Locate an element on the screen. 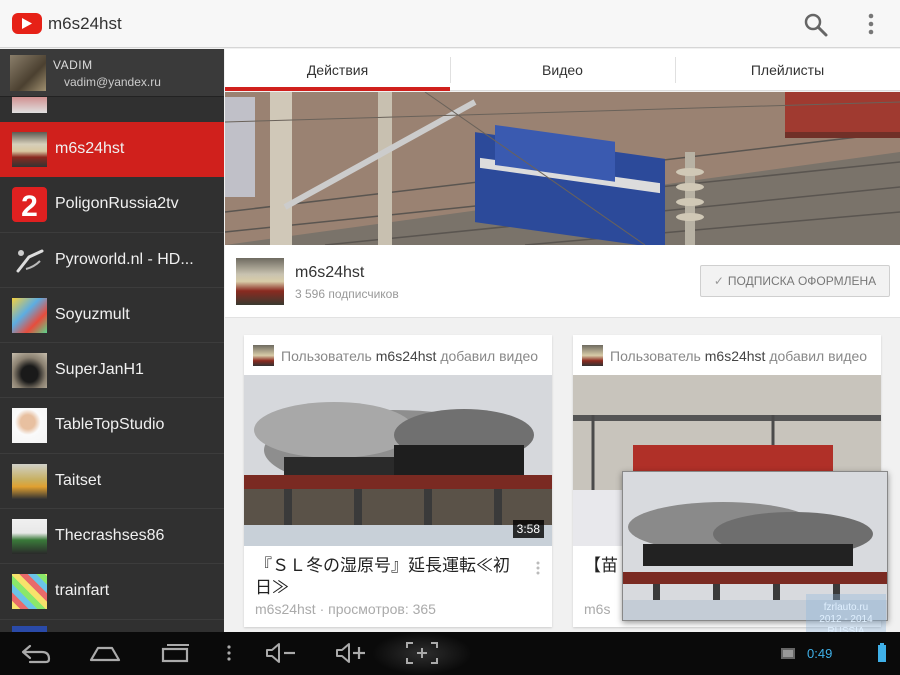  tab-videos: Видео is located at coordinates (562, 70).